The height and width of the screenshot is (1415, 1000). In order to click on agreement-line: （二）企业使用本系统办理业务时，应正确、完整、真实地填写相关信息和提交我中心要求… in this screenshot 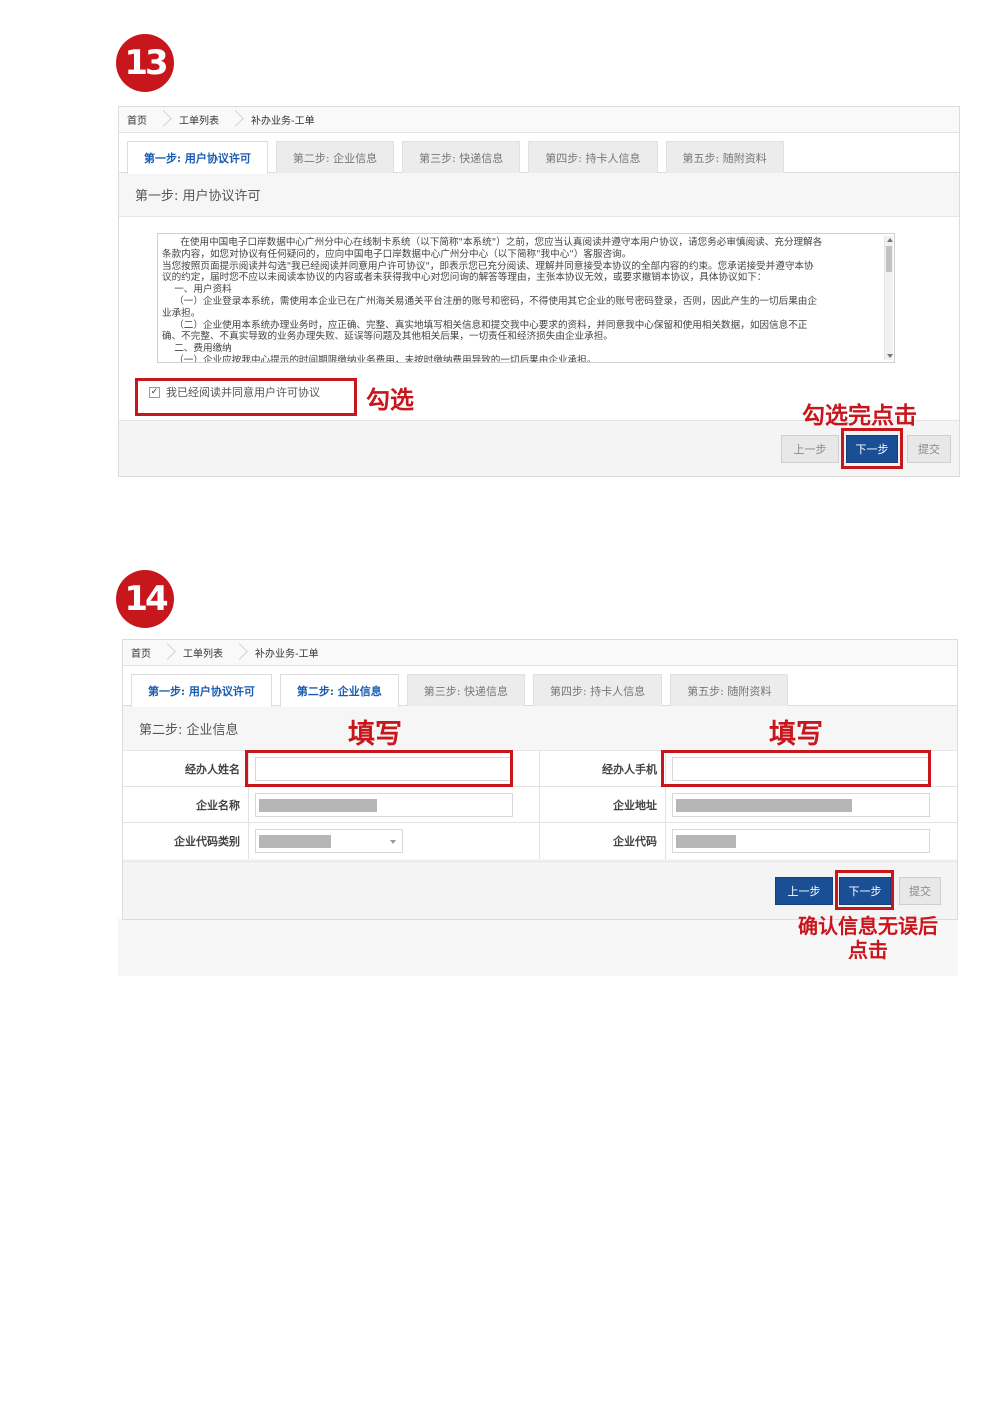, I will do `click(485, 325)`.